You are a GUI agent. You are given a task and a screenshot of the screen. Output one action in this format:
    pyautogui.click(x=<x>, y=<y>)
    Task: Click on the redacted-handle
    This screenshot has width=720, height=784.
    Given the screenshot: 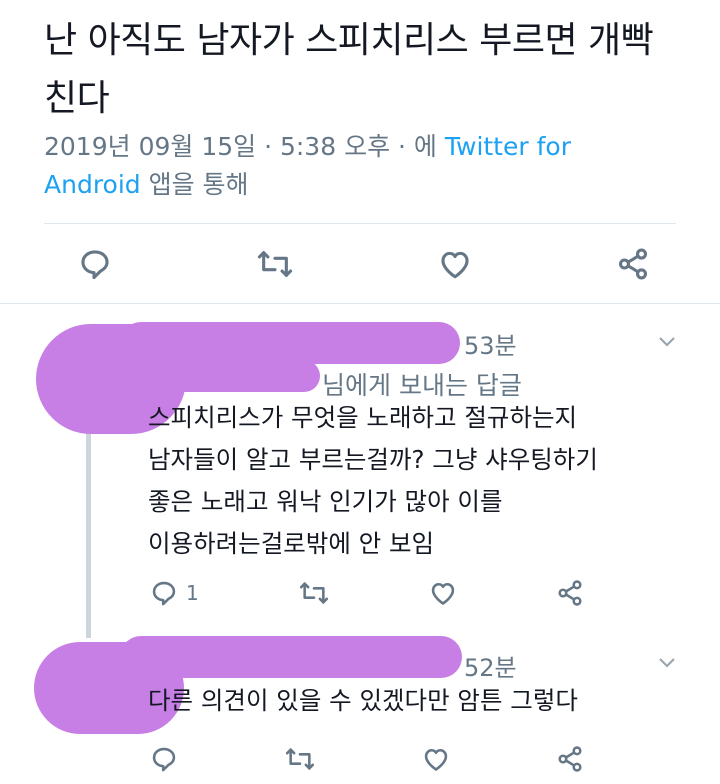 What is the action you would take?
    pyautogui.click(x=225, y=376)
    